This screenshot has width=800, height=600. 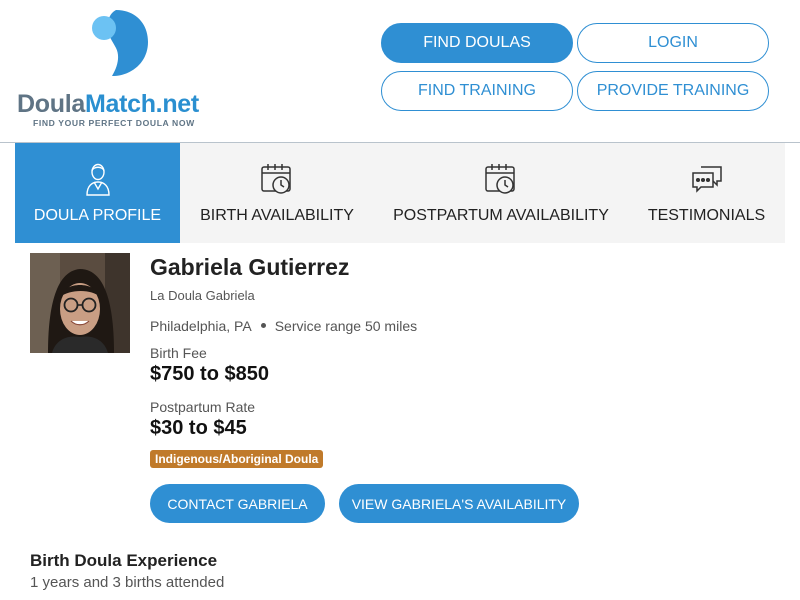 What do you see at coordinates (673, 91) in the screenshot?
I see `provide-training-button: PROVIDE TRAINING` at bounding box center [673, 91].